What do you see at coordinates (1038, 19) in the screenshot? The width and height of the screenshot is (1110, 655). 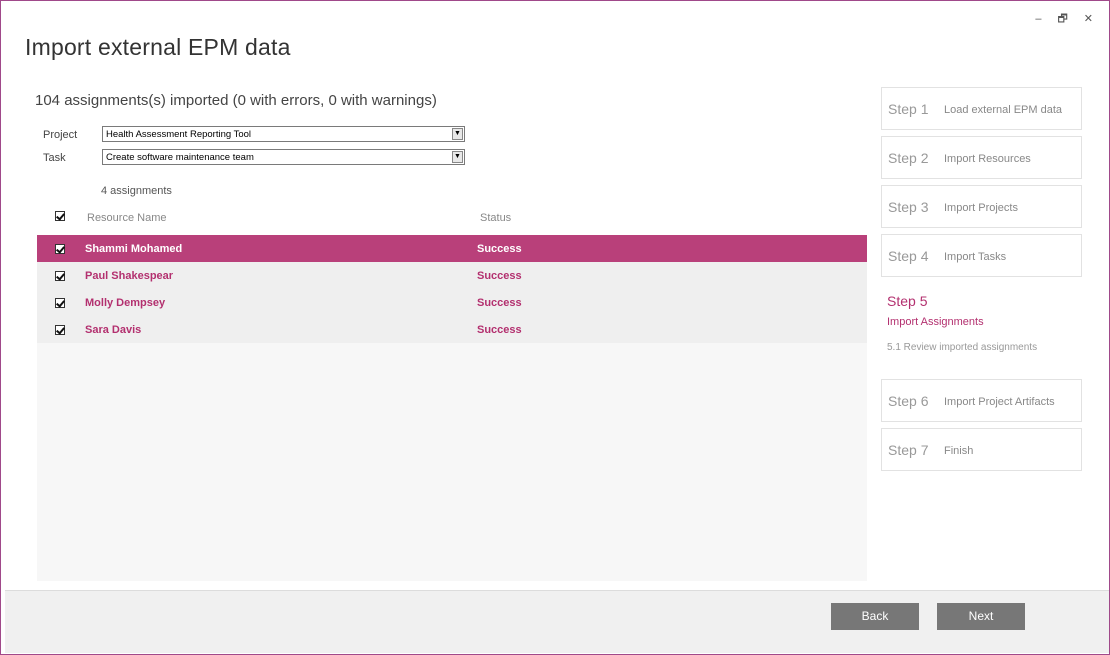 I see `minimize-icon: –` at bounding box center [1038, 19].